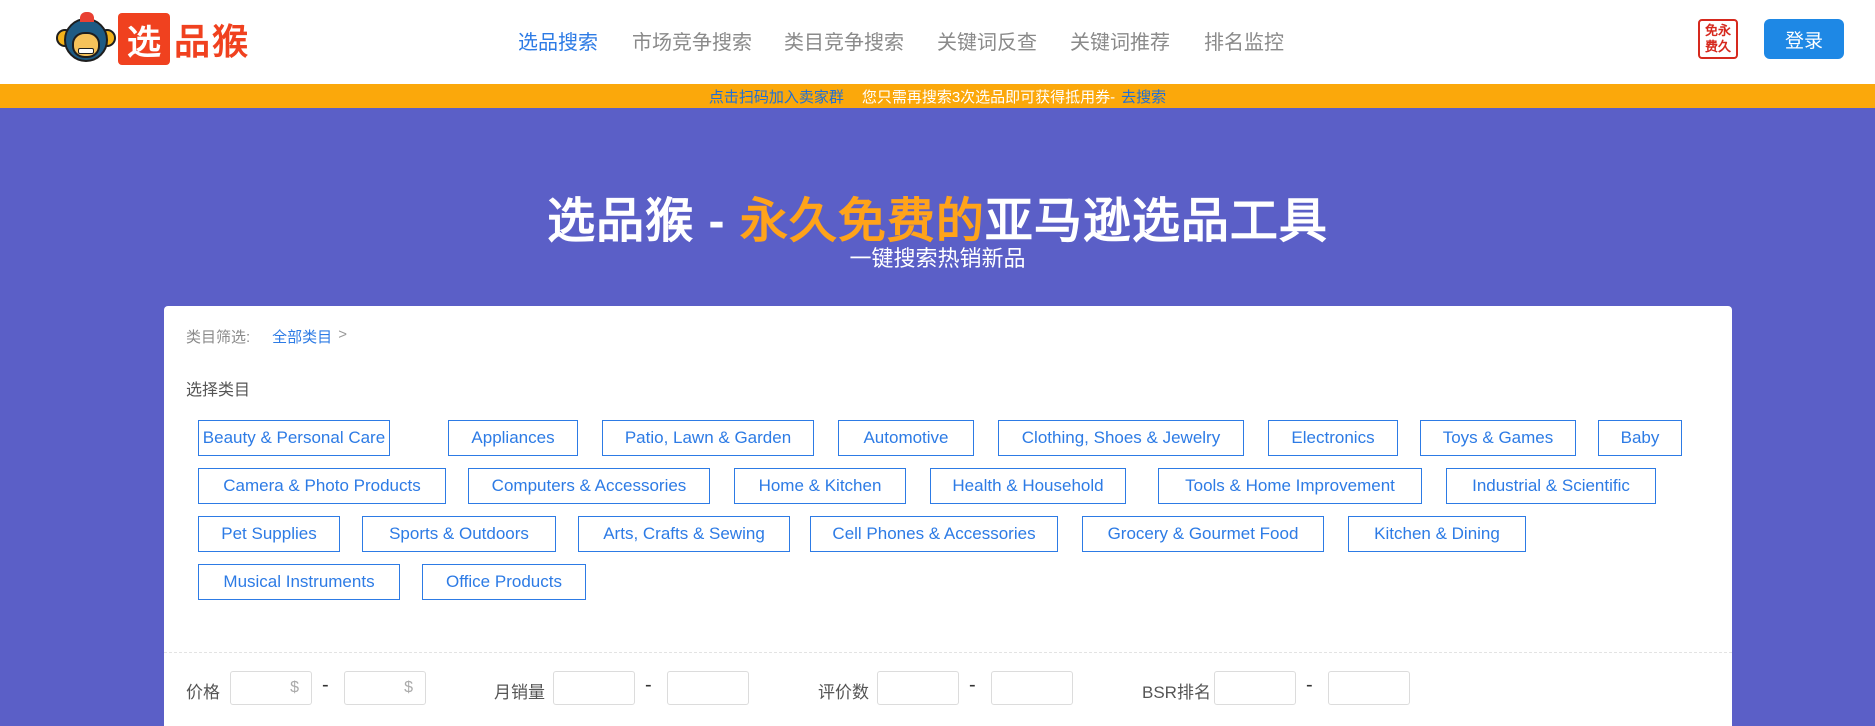 The height and width of the screenshot is (726, 1875). I want to click on monthly-sales-max-input, so click(708, 688).